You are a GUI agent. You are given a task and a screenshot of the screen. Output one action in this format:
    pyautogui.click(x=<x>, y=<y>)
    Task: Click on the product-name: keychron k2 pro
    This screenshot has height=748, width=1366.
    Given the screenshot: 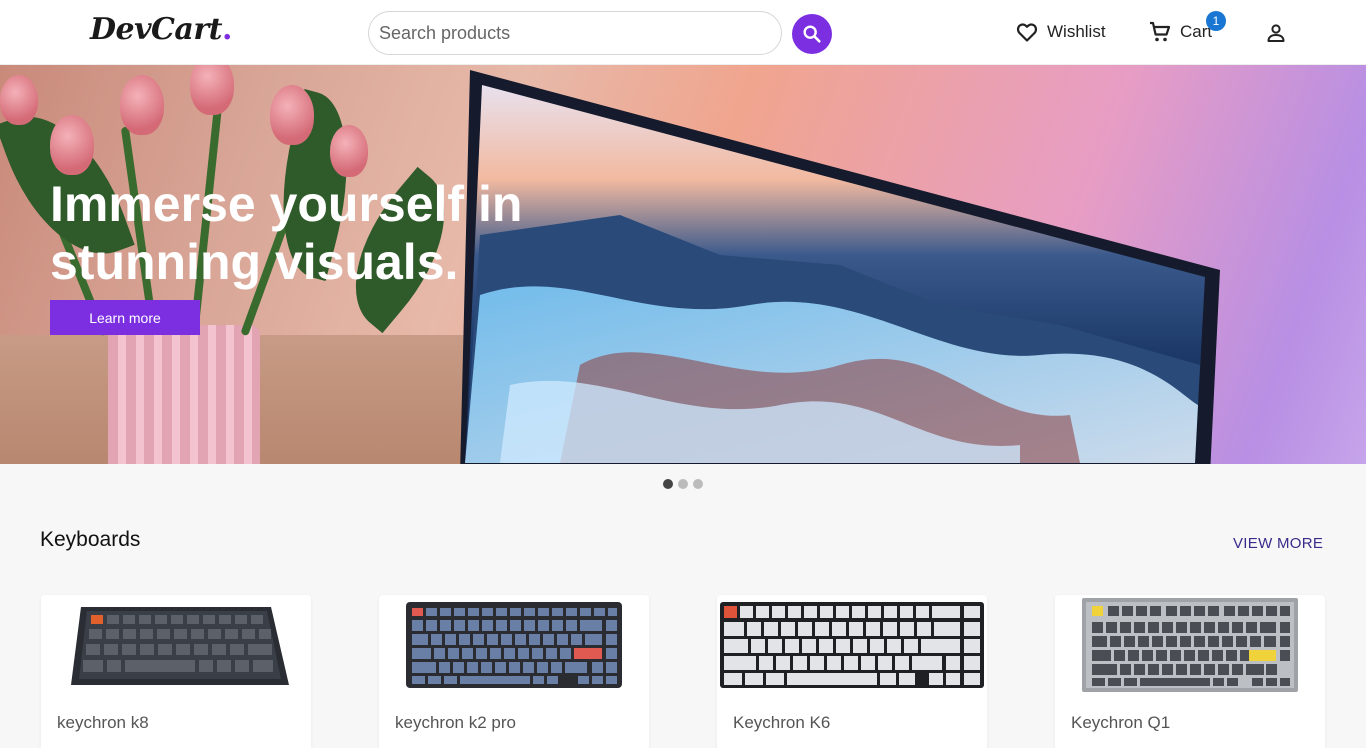 What is the action you would take?
    pyautogui.click(x=455, y=722)
    